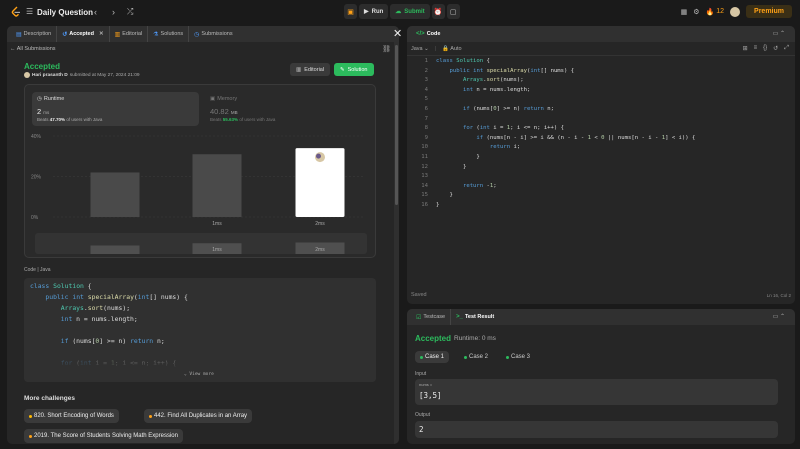 The image size is (800, 449). Describe the element at coordinates (451, 166) in the screenshot. I see `code-line: }` at that location.